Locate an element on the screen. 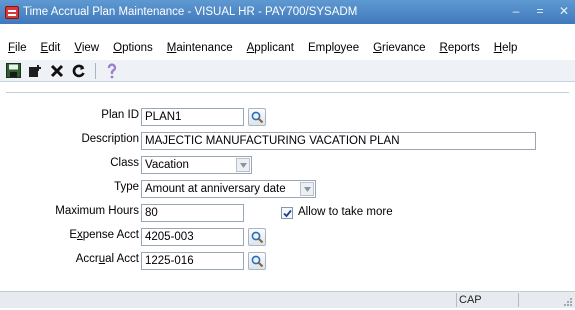 The width and height of the screenshot is (575, 310). plan-id-lookup-button is located at coordinates (257, 117).